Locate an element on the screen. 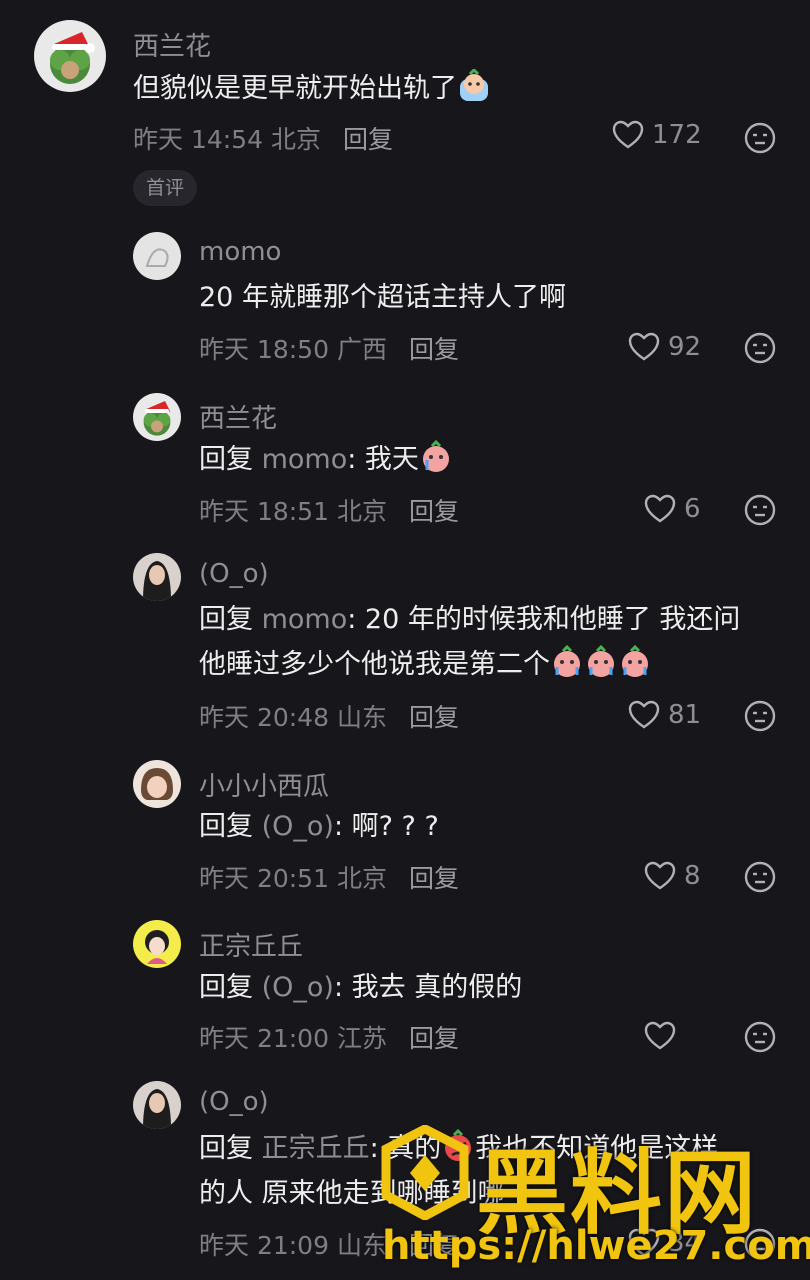  like-button: 92 is located at coordinates (664, 347).